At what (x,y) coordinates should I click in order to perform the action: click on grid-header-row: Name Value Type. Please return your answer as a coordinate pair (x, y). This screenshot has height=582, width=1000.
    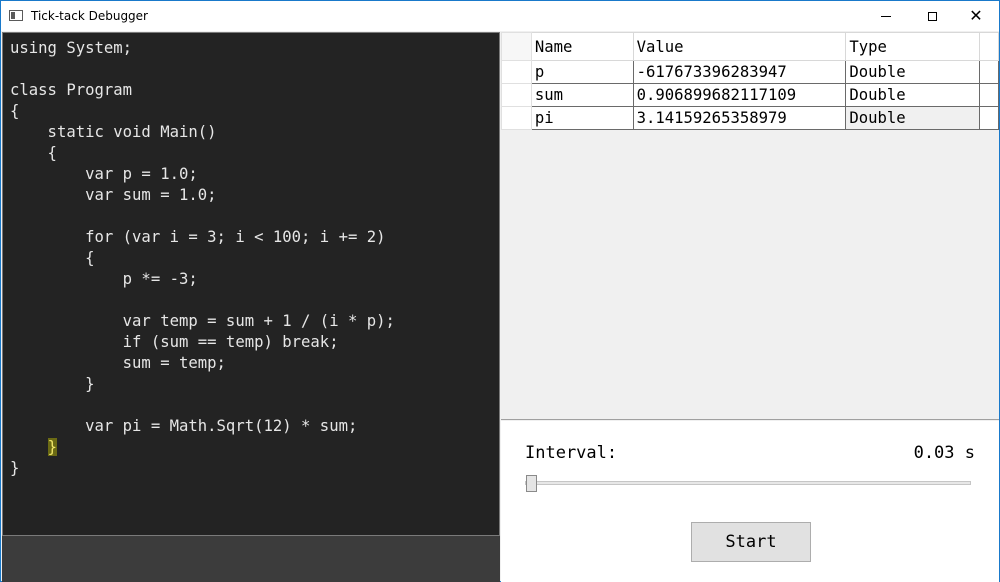
    Looking at the image, I should click on (750, 46).